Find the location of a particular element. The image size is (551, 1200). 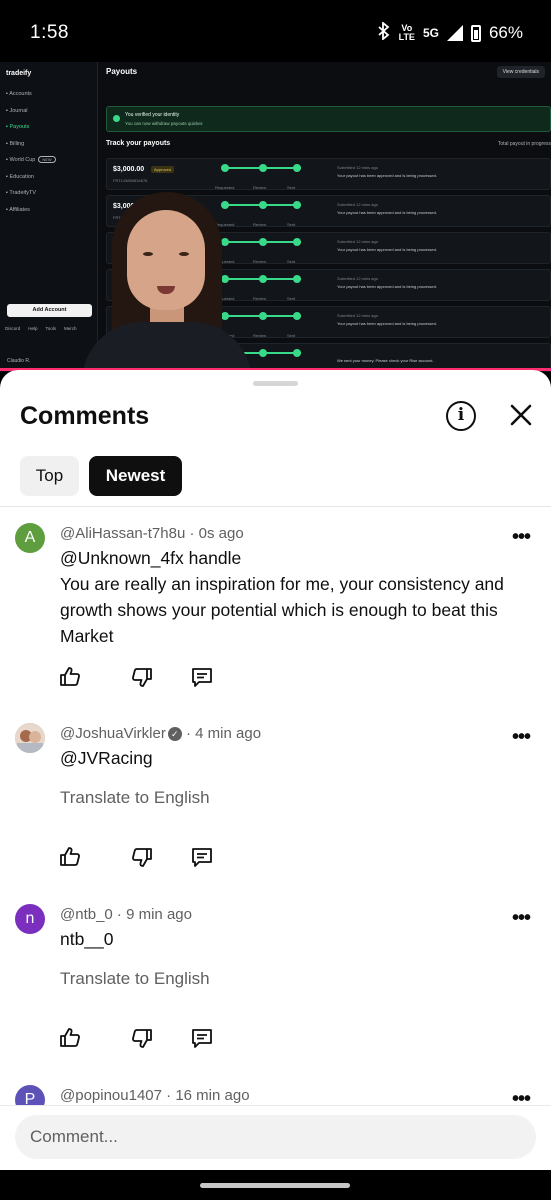

verified-icon: ✓ is located at coordinates (174, 734).